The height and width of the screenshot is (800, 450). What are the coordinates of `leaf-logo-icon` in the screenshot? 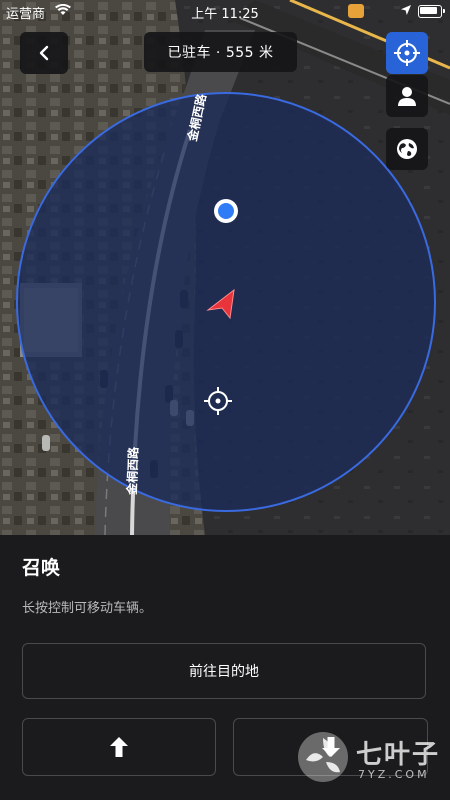 It's located at (323, 757).